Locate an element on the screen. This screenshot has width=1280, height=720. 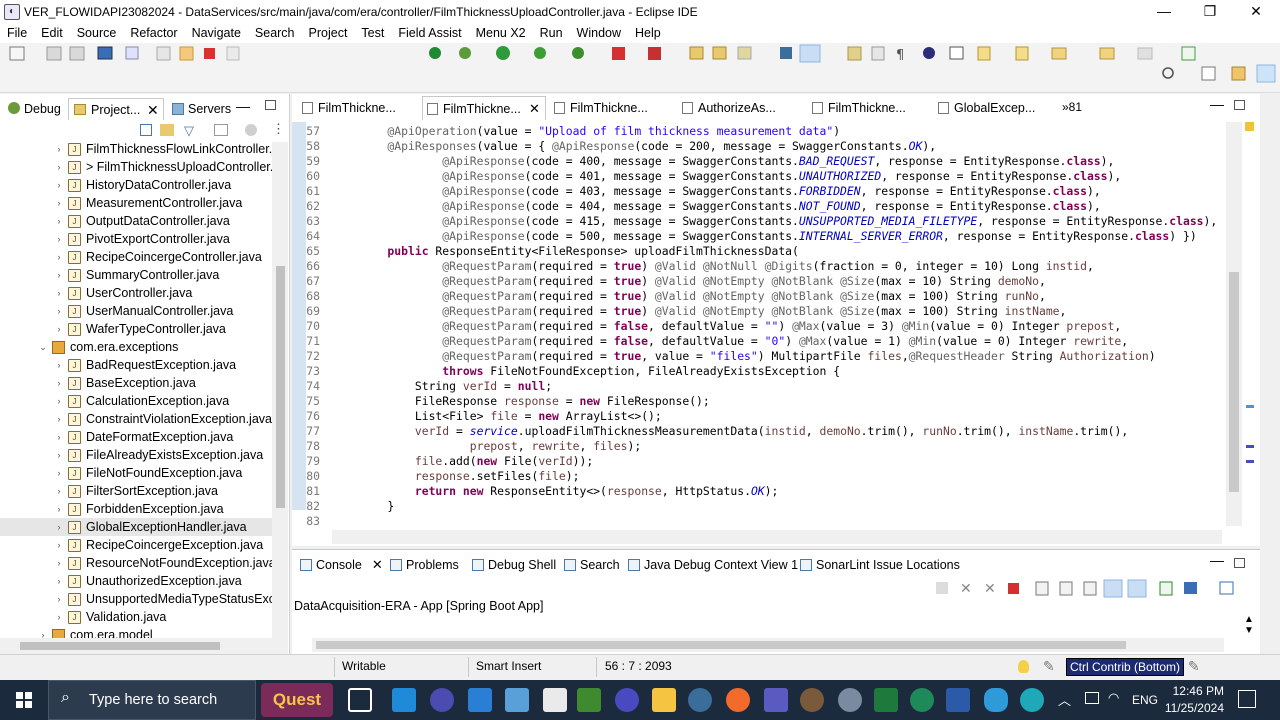
console-hscroll-thumb is located at coordinates (721, 645).